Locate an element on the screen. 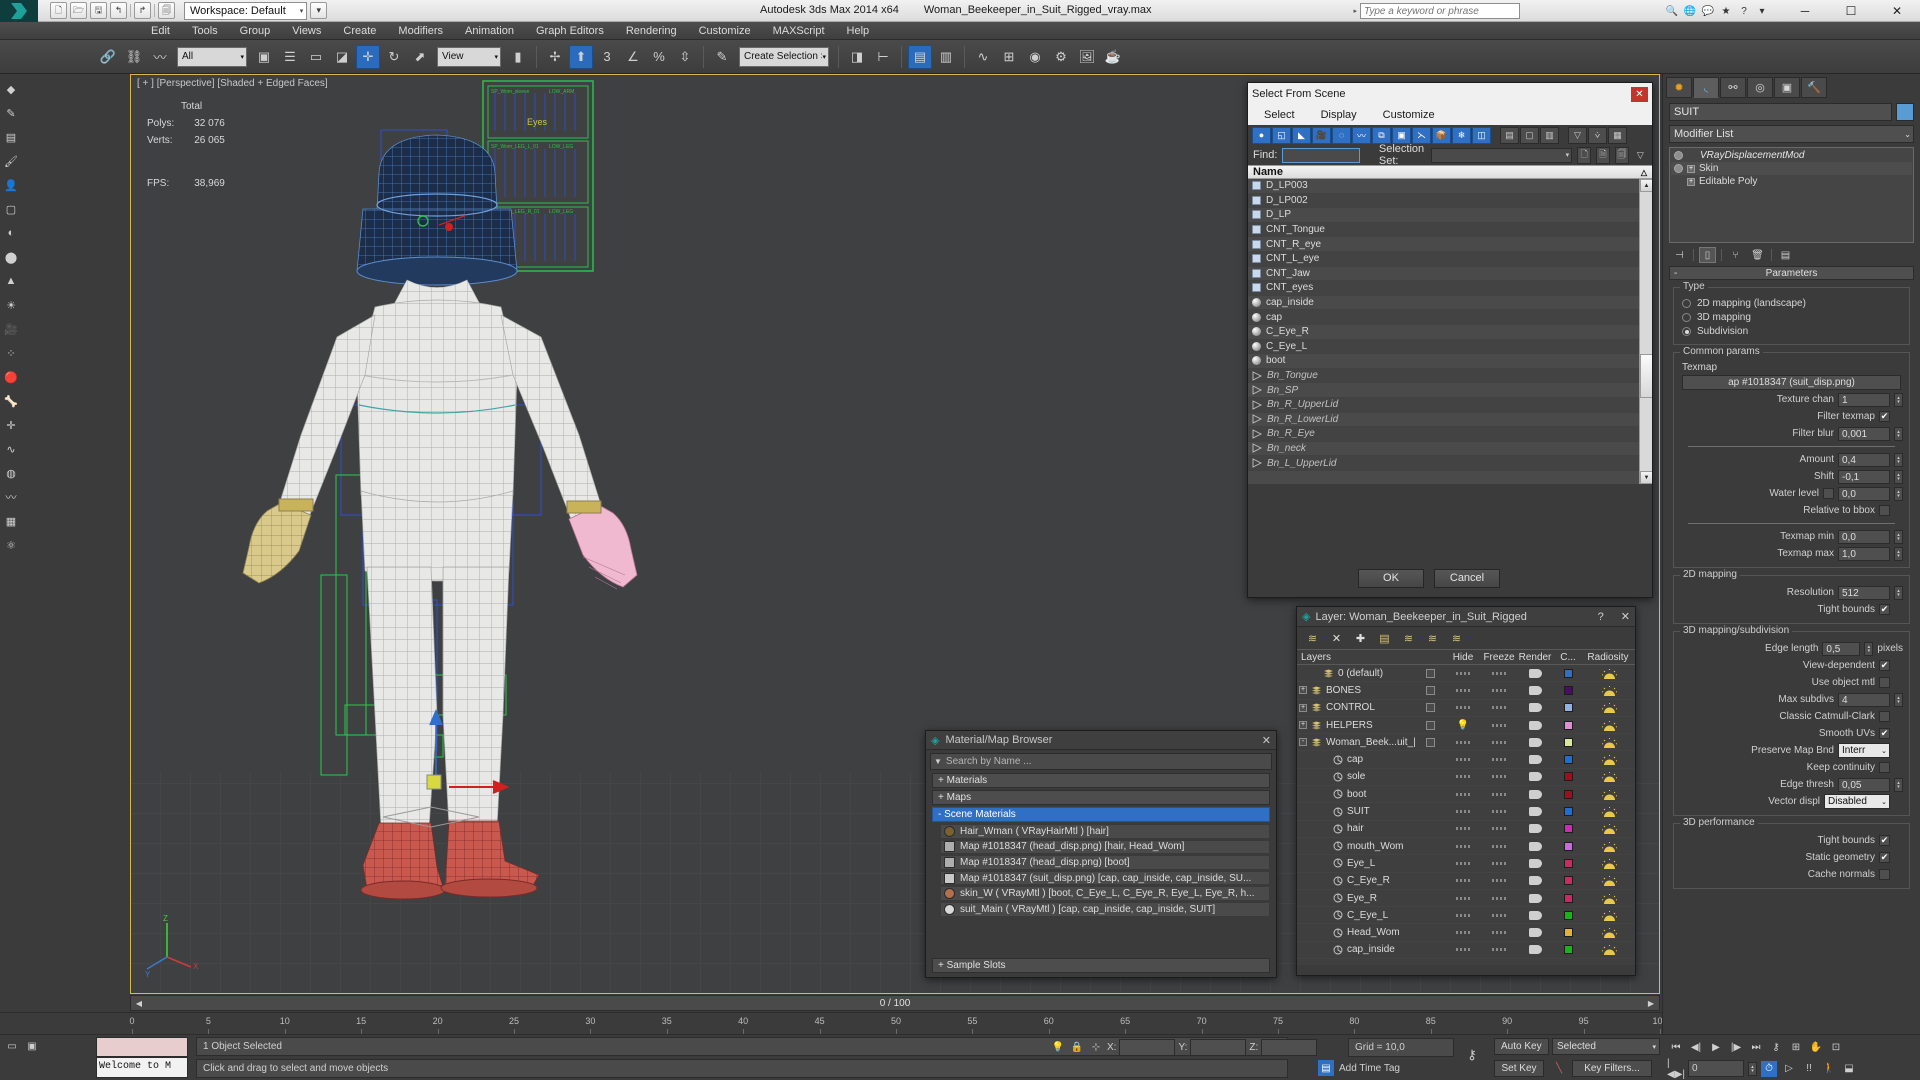  layer-row: SUIT is located at coordinates (1466, 812).